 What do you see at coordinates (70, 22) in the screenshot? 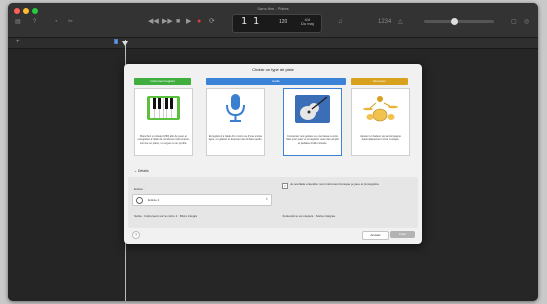
I see `editor-icon: ✂` at bounding box center [70, 22].